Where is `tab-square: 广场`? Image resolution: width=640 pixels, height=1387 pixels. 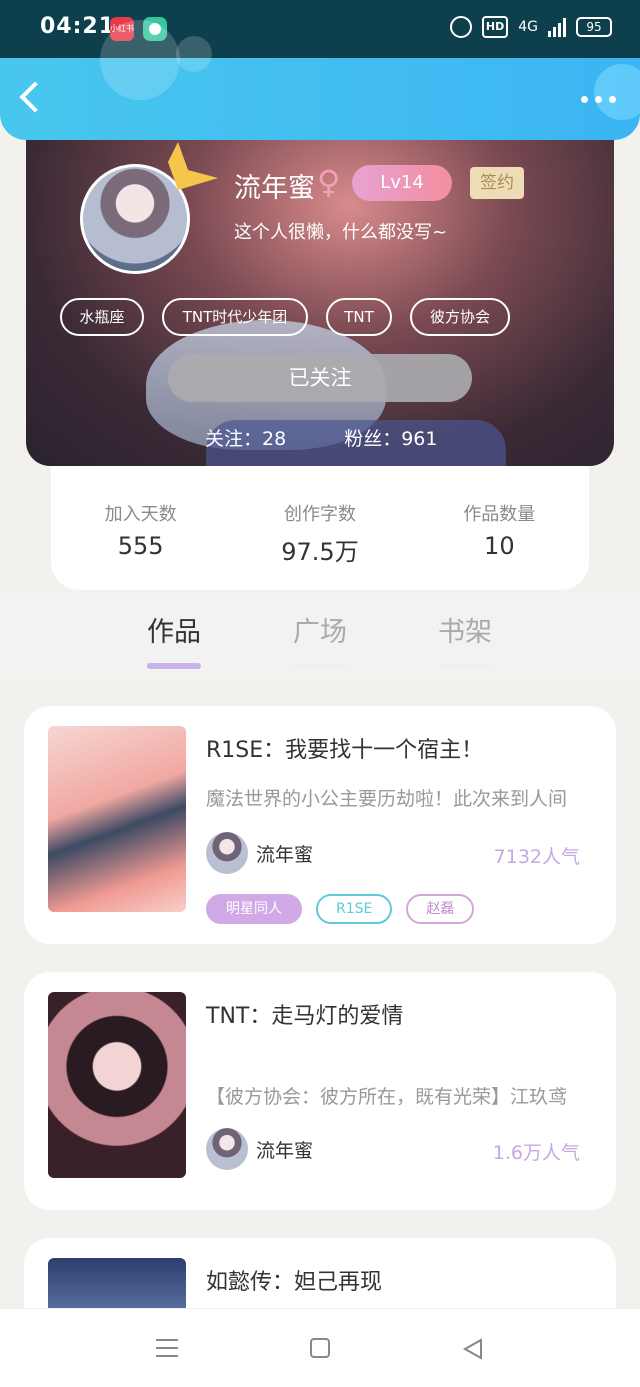 tab-square: 广场 is located at coordinates (320, 639).